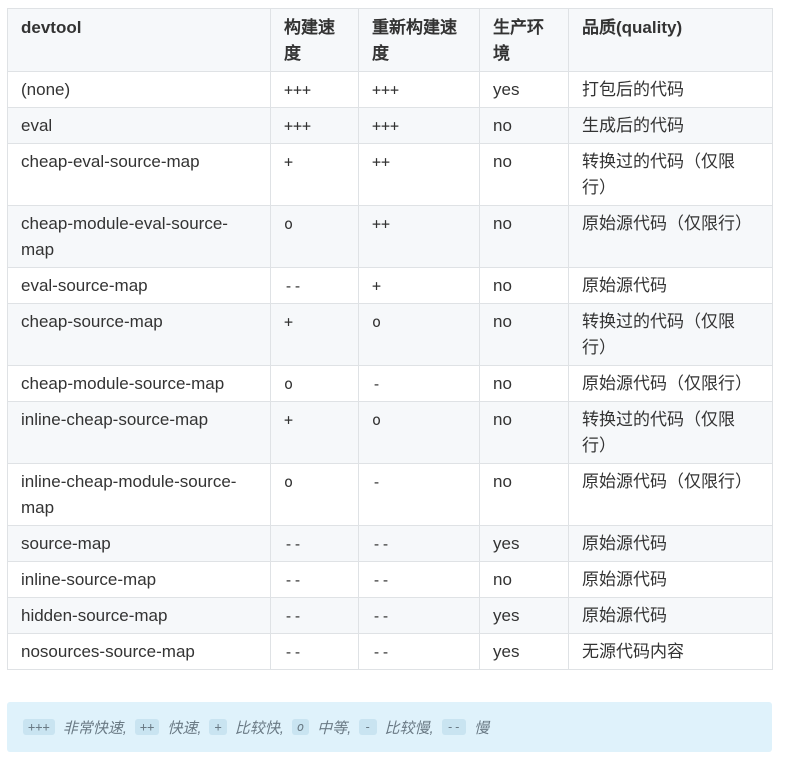 Image resolution: width=785 pixels, height=761 pixels. Describe the element at coordinates (139, 579) in the screenshot. I see `devtool-cell: inline-source-map` at that location.